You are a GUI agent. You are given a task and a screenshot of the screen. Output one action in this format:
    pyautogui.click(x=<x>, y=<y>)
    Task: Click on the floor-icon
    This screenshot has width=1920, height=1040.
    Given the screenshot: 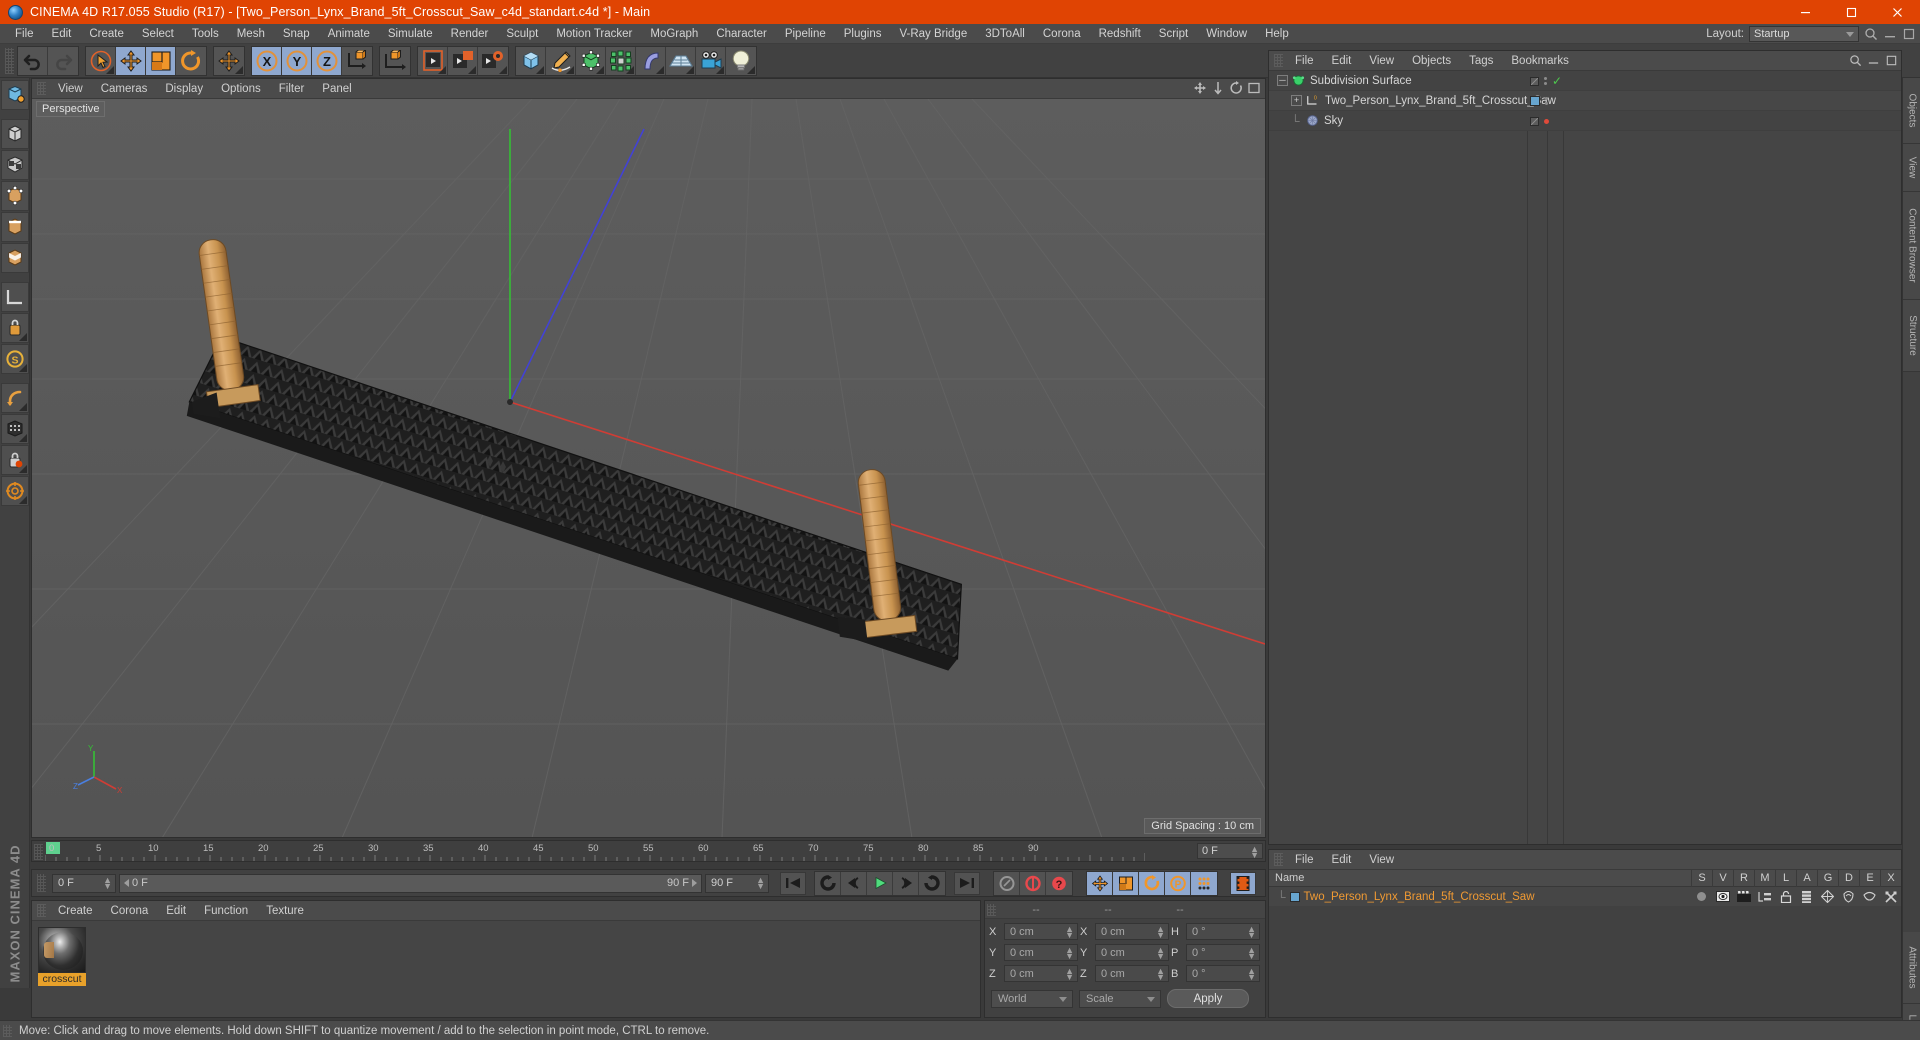 What is the action you would take?
    pyautogui.click(x=681, y=60)
    